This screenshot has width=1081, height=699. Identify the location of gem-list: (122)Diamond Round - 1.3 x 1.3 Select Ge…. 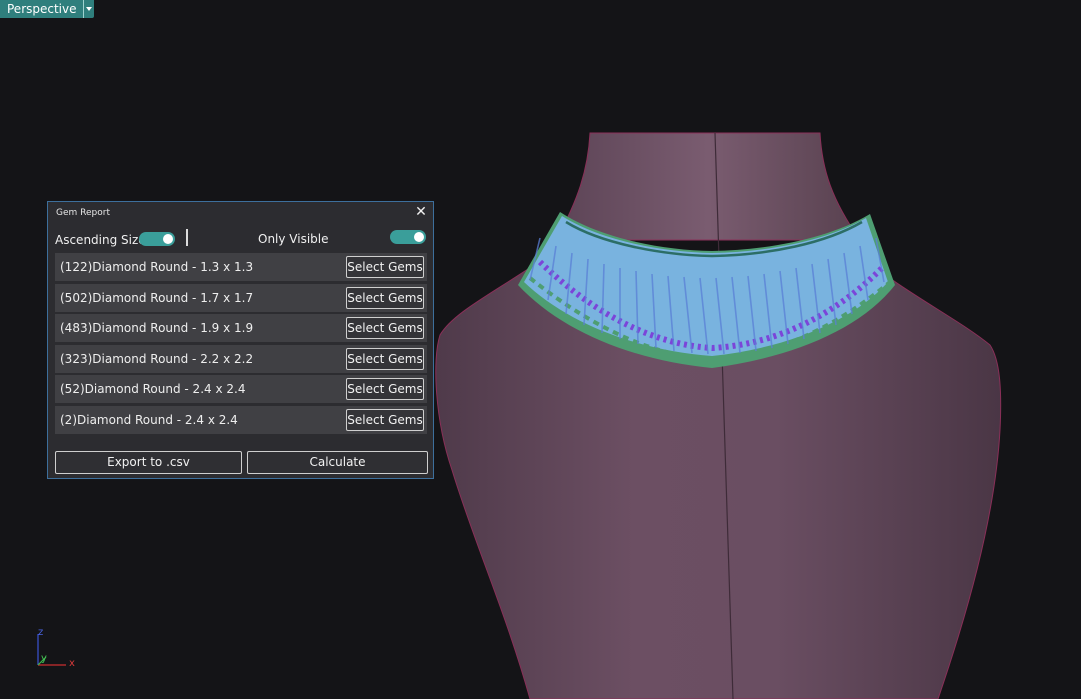
(241, 345).